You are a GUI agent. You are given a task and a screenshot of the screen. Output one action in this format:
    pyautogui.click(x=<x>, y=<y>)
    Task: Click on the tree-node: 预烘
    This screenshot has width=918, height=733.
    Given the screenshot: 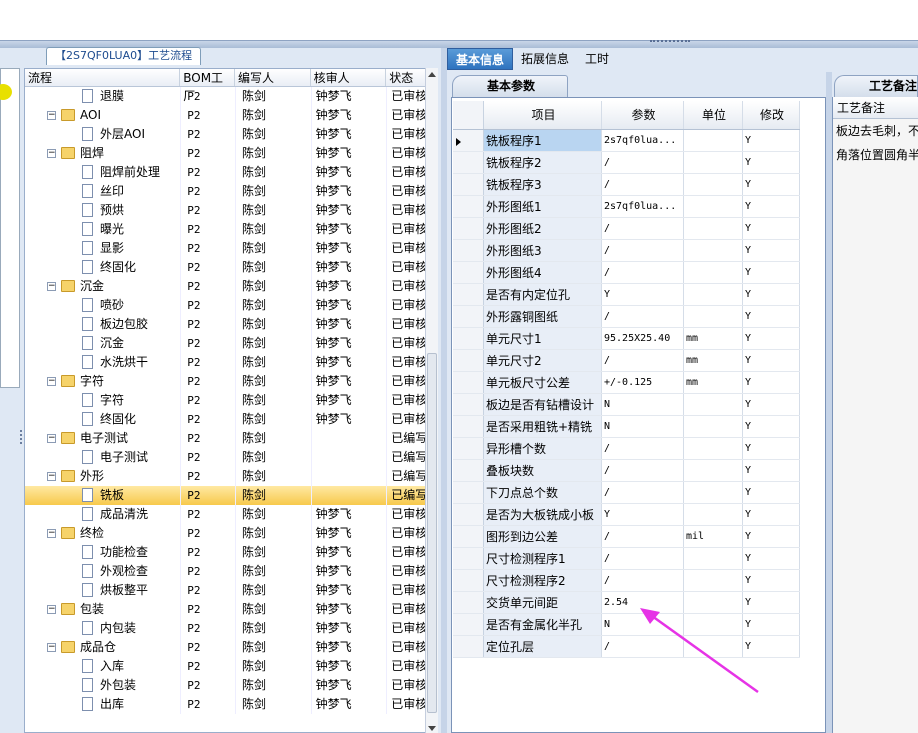 What is the action you would take?
    pyautogui.click(x=102, y=210)
    